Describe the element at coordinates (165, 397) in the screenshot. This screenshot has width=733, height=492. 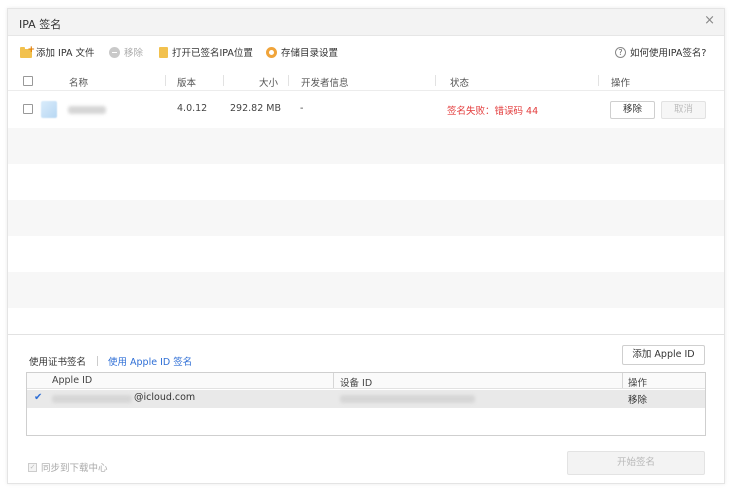
I see `apple-id-domain: @icloud.com` at that location.